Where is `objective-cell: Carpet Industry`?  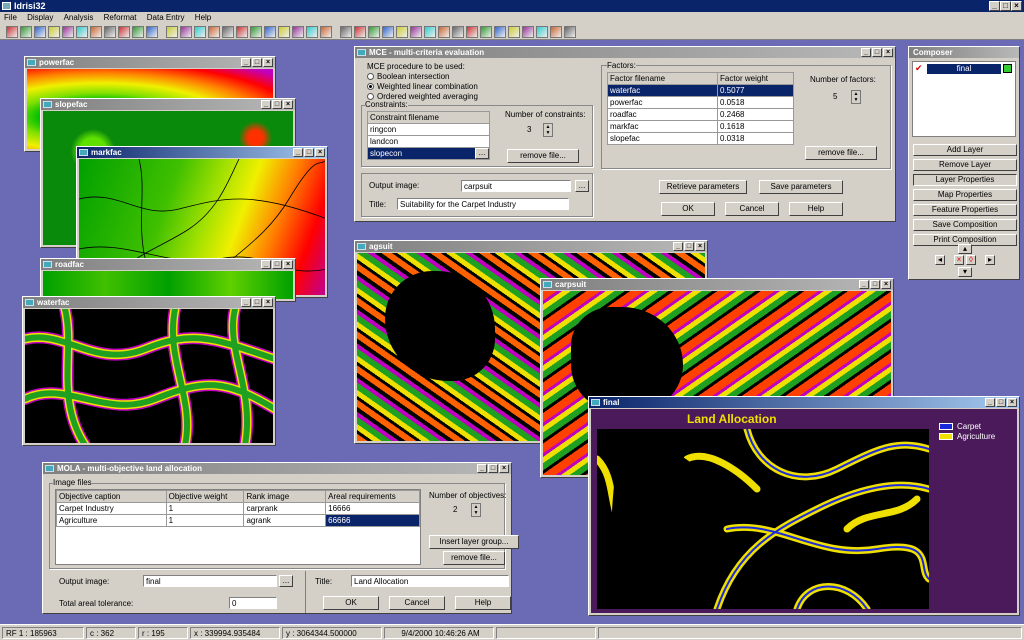 objective-cell: Carpet Industry is located at coordinates (111, 508).